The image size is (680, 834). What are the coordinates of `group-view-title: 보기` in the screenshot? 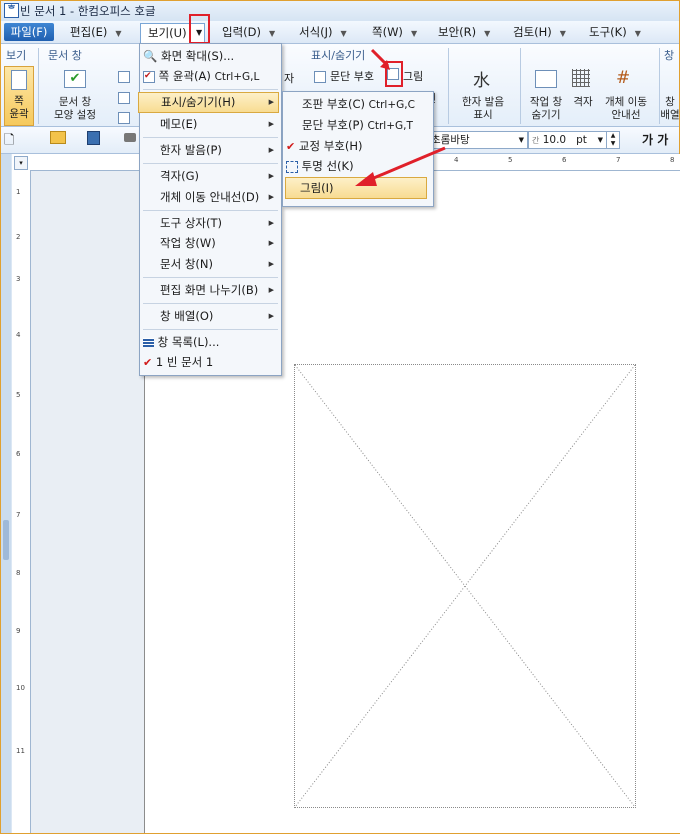 It's located at (16, 55).